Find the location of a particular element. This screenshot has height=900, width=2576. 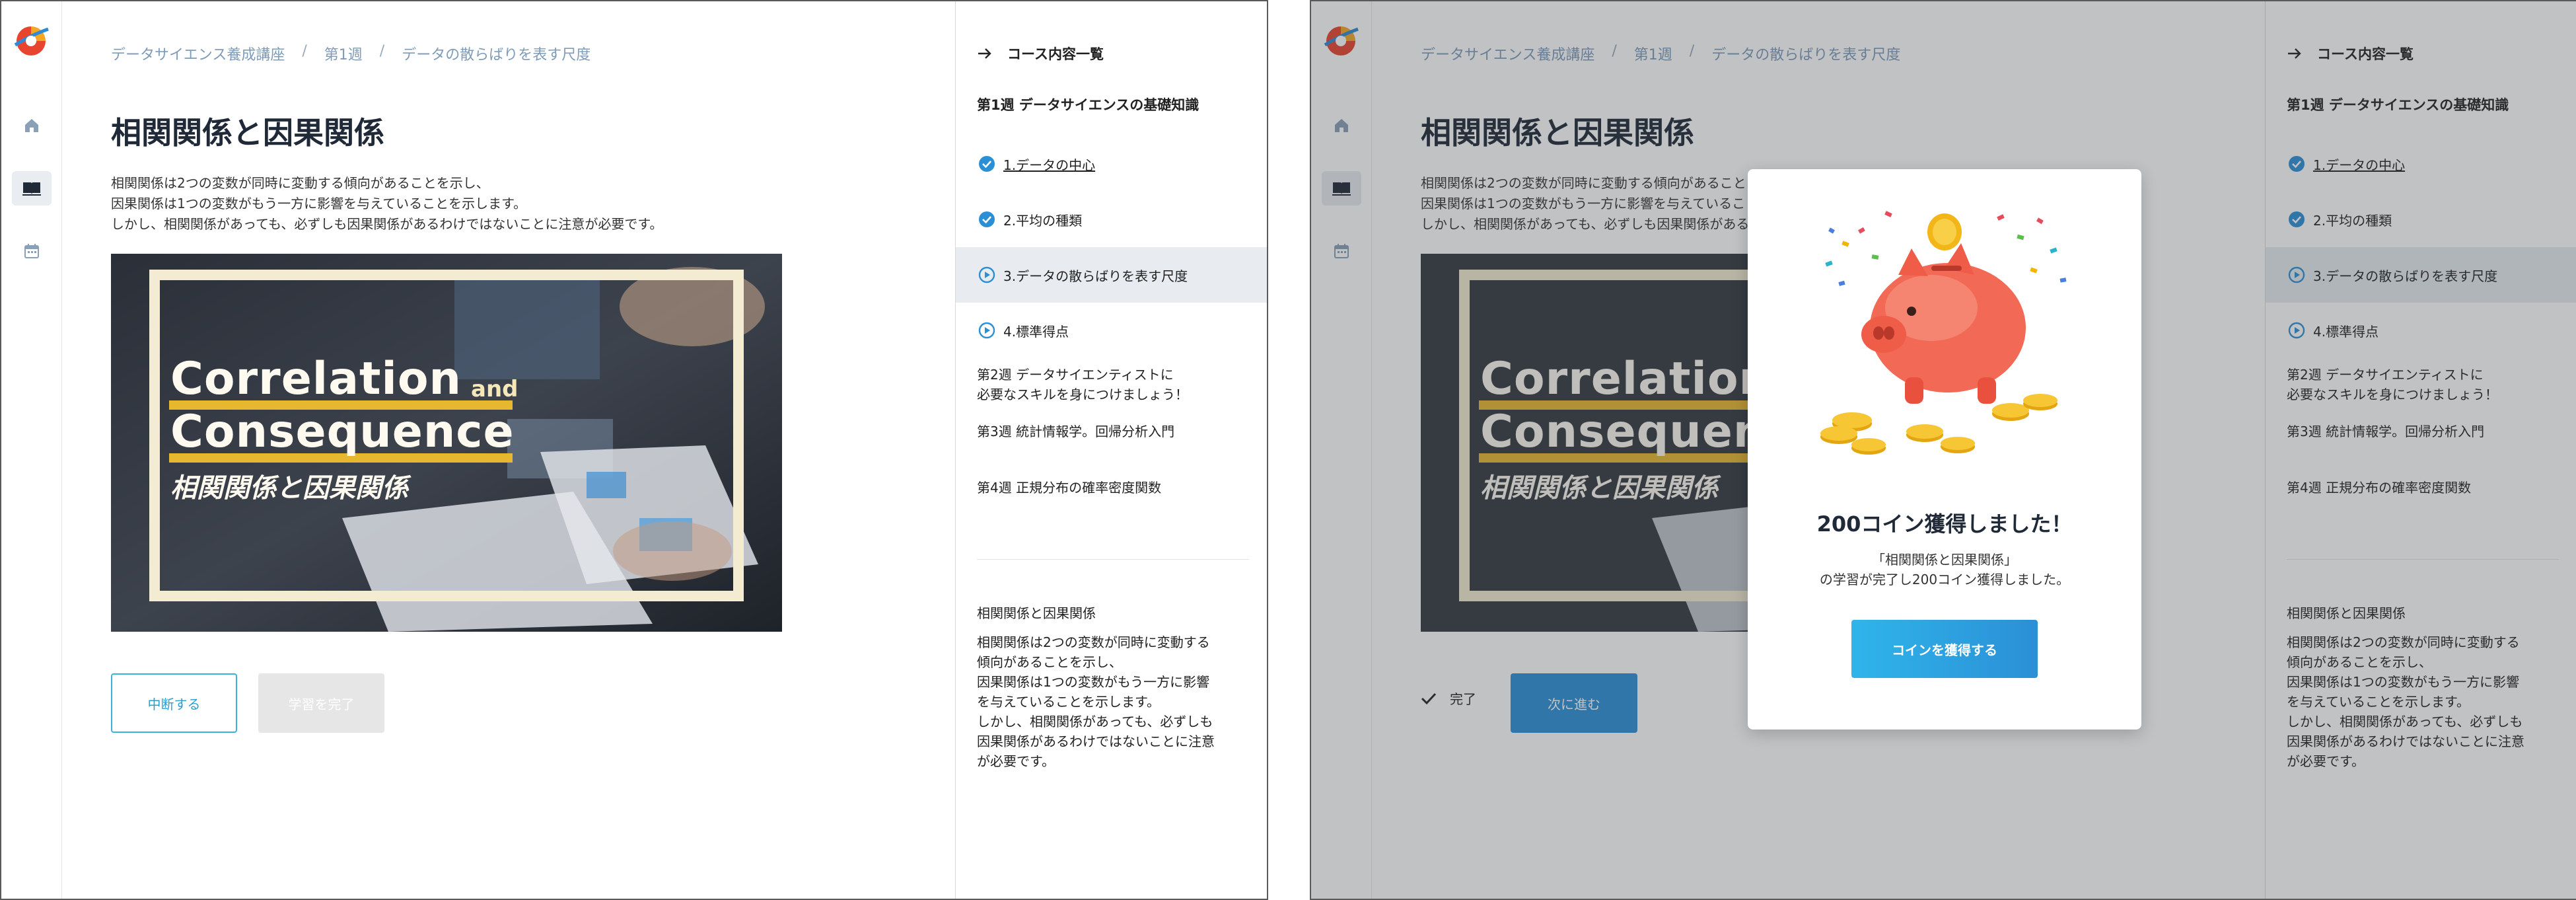

icon-rail is located at coordinates (32, 450).